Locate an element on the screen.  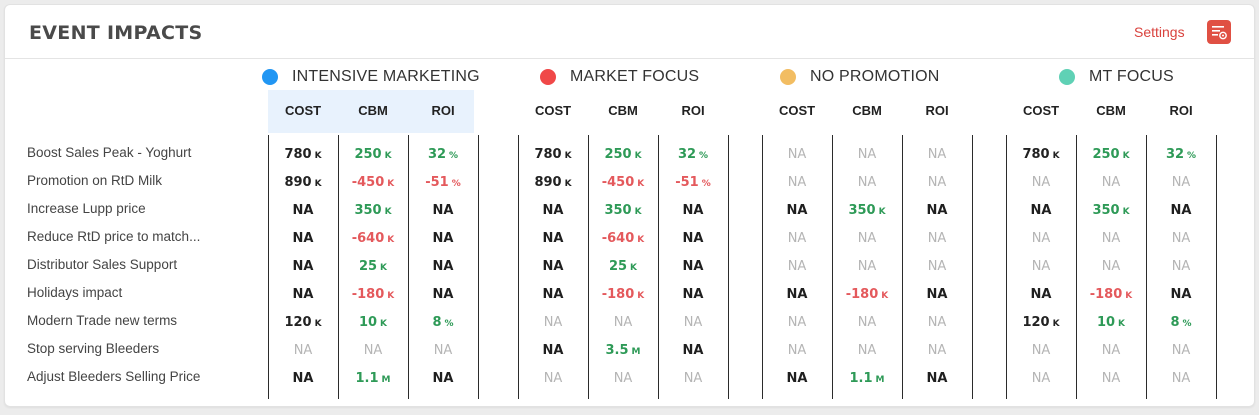
event-label: Holidays impact is located at coordinates (75, 292).